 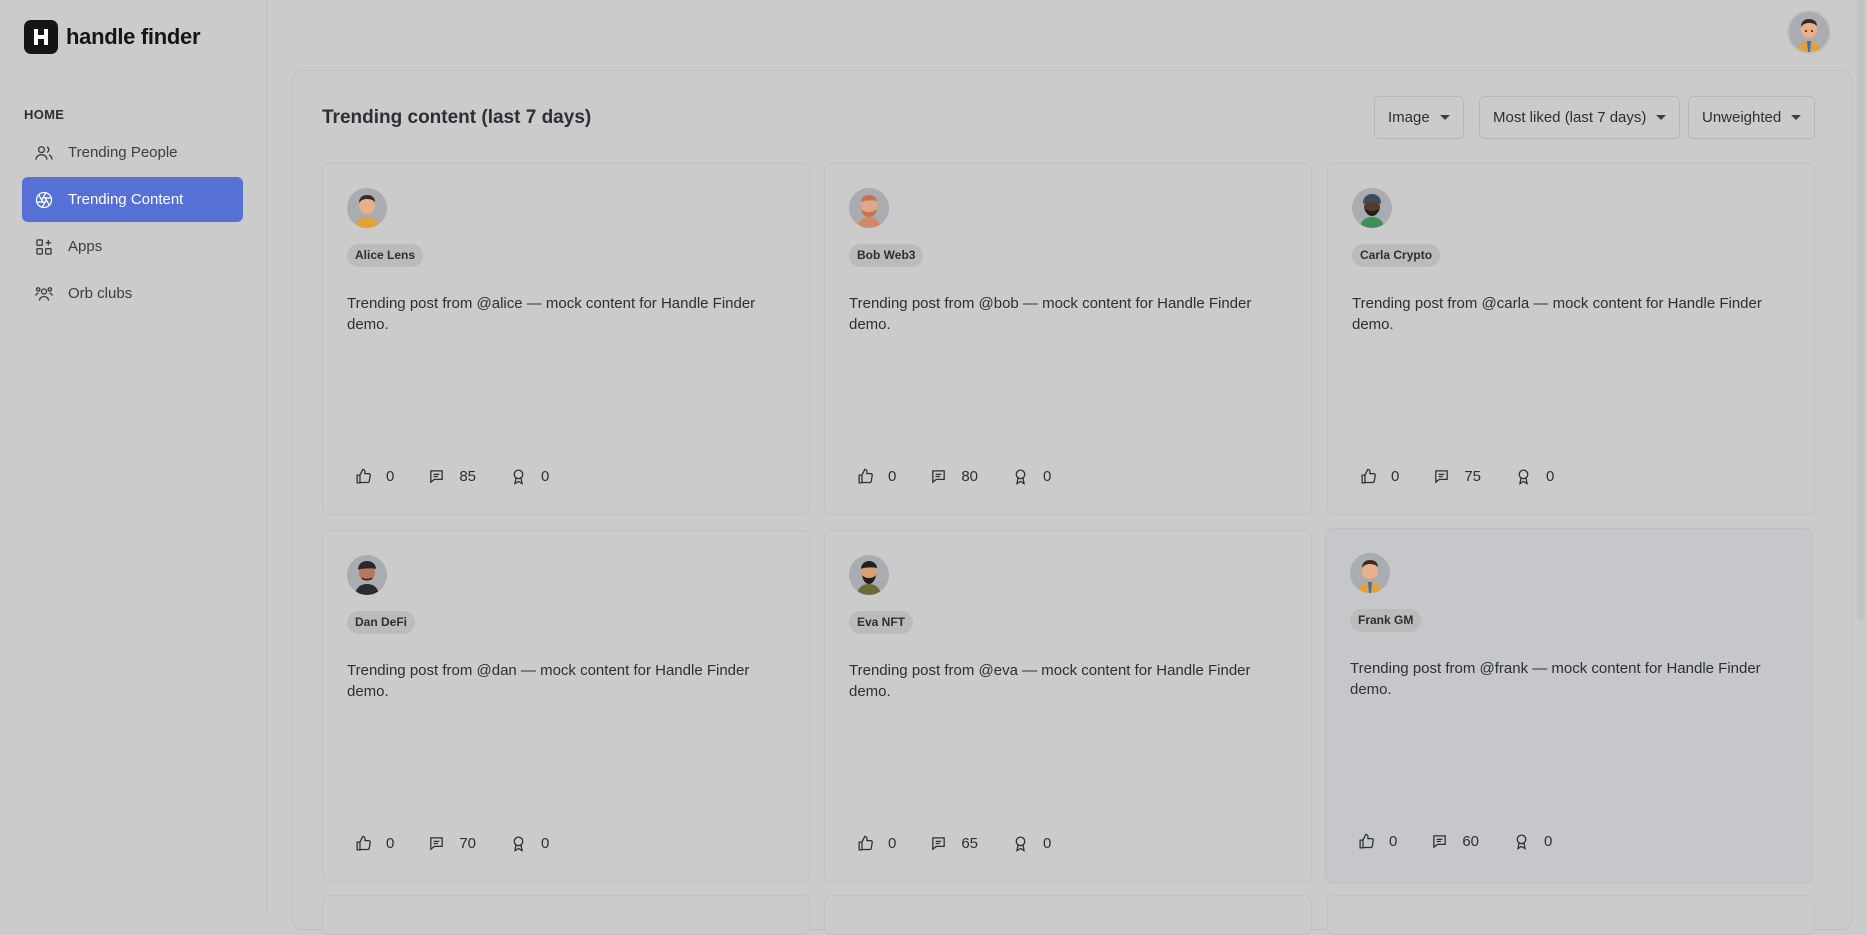 I want to click on sidebar-item-apps: Apps, so click(x=132, y=246).